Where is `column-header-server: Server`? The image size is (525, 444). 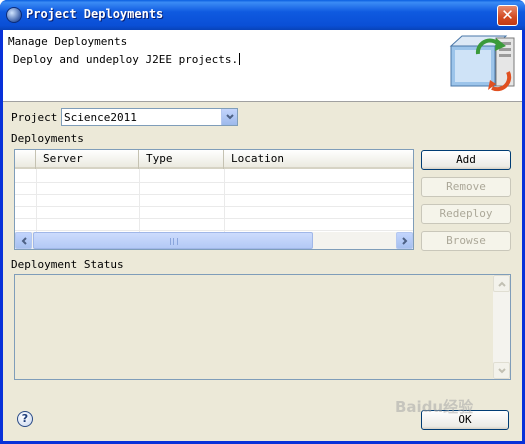
column-header-server: Server is located at coordinates (87, 159).